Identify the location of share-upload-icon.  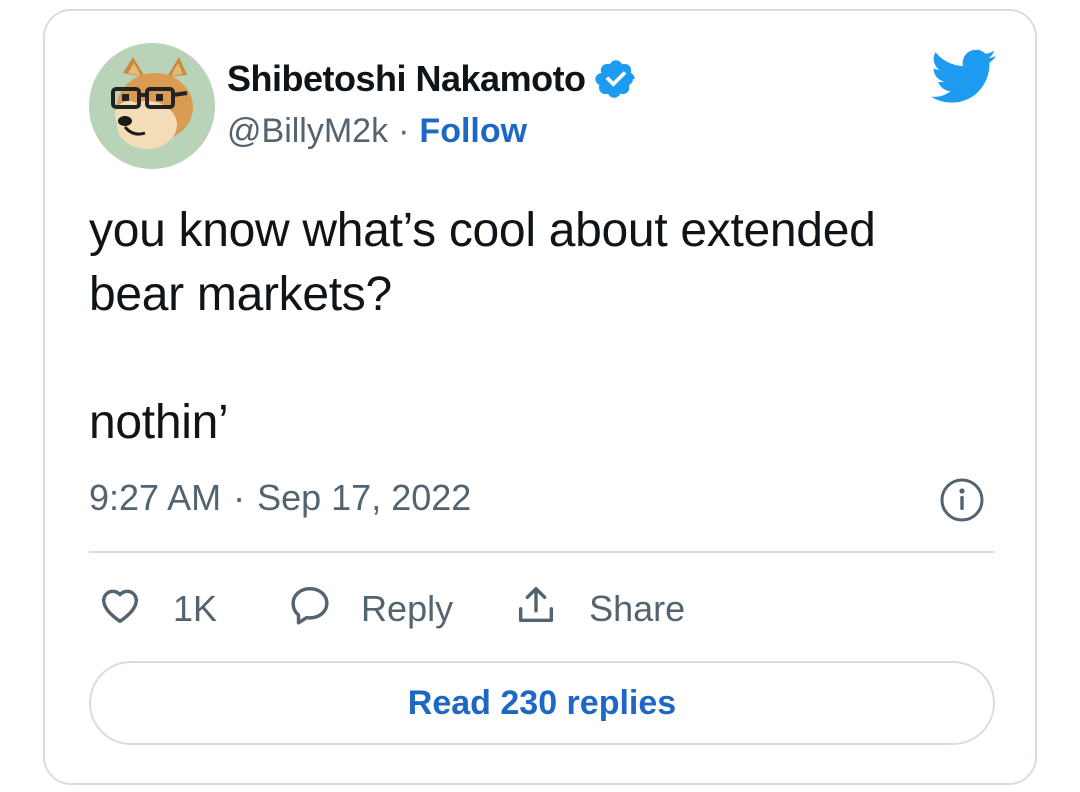
(536, 609).